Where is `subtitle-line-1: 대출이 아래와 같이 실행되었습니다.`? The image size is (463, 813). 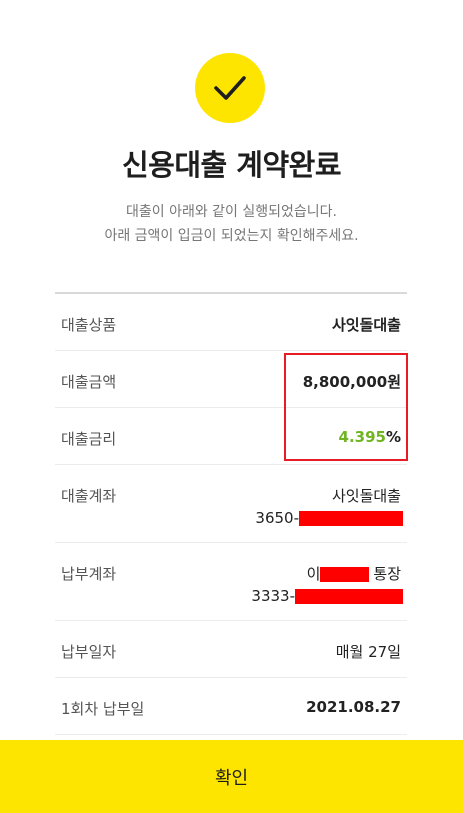
subtitle-line-1: 대출이 아래와 같이 실행되었습니다. is located at coordinates (231, 212).